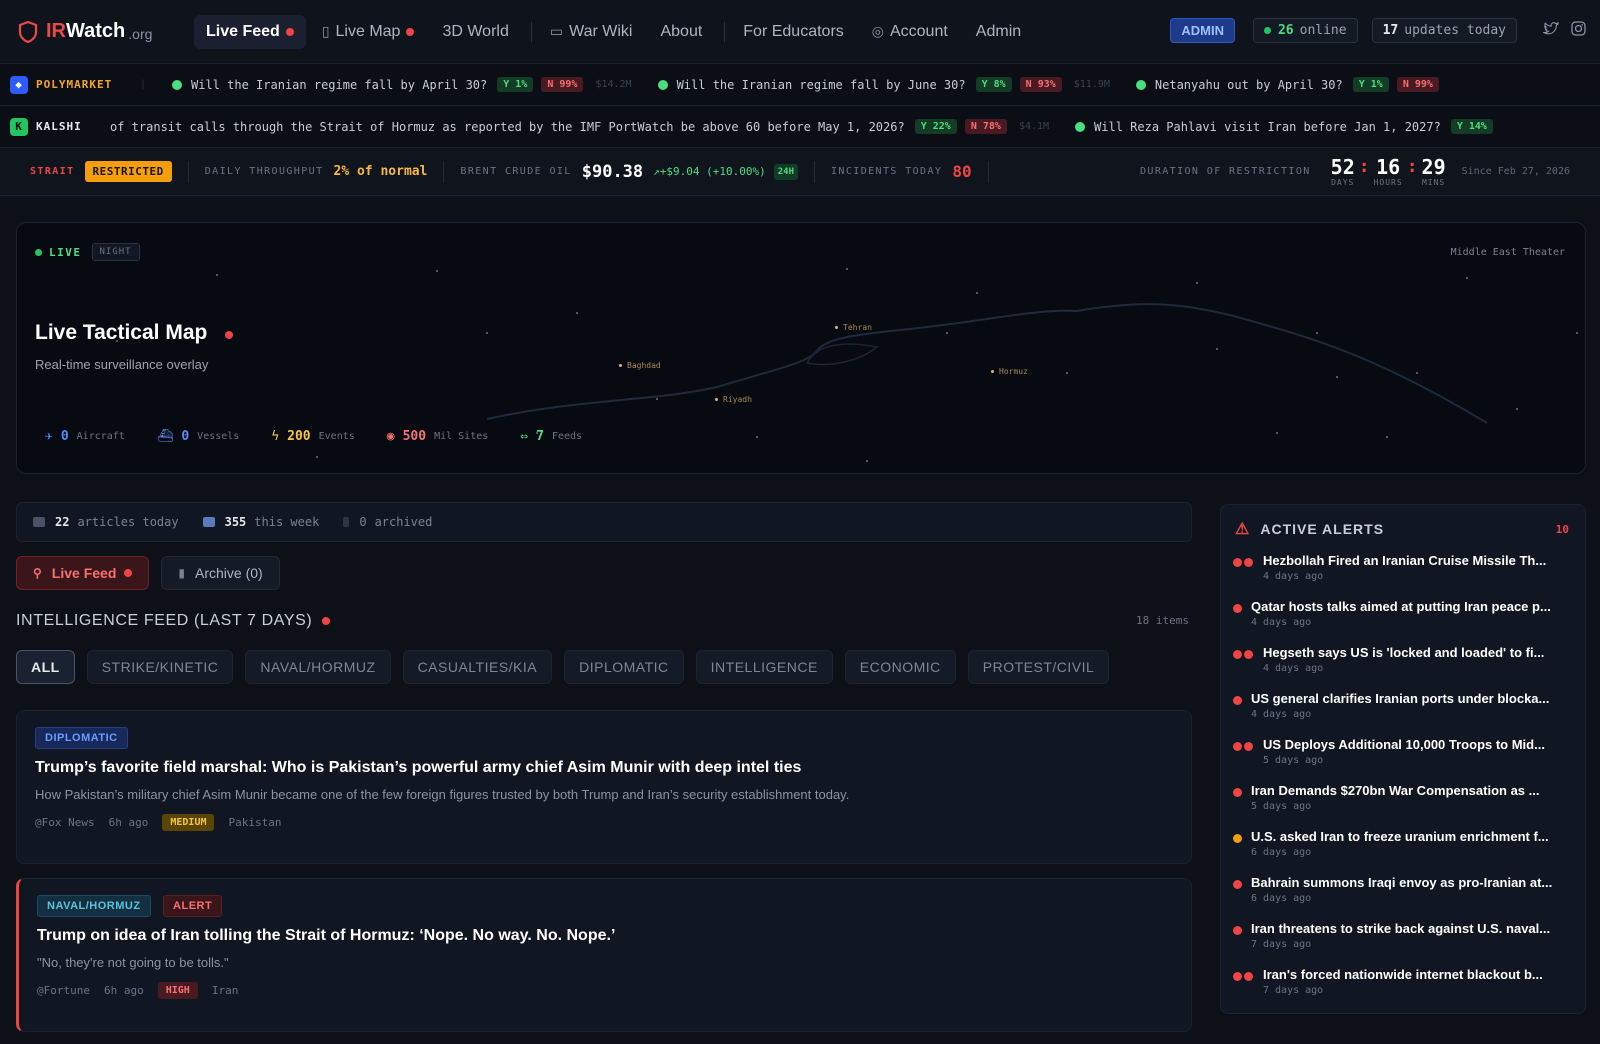  I want to click on nav-about-label: About, so click(681, 31).